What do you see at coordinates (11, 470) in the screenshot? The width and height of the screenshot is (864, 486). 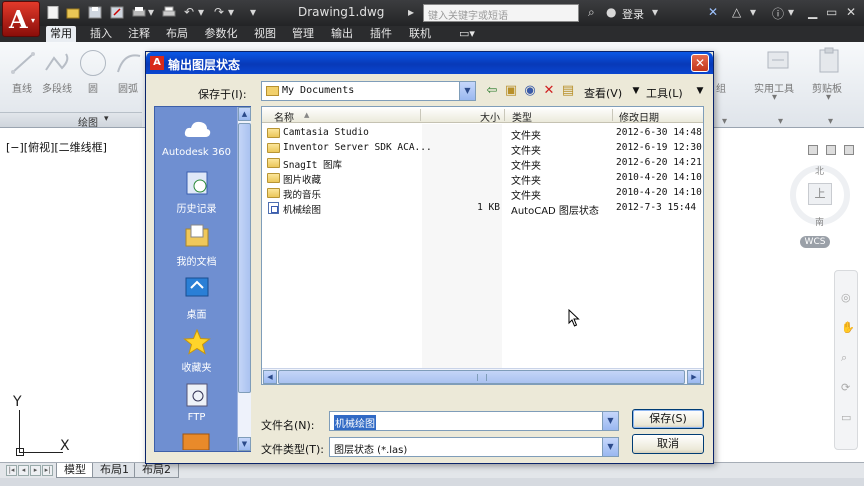 I see `first-layout-icon: |◂` at bounding box center [11, 470].